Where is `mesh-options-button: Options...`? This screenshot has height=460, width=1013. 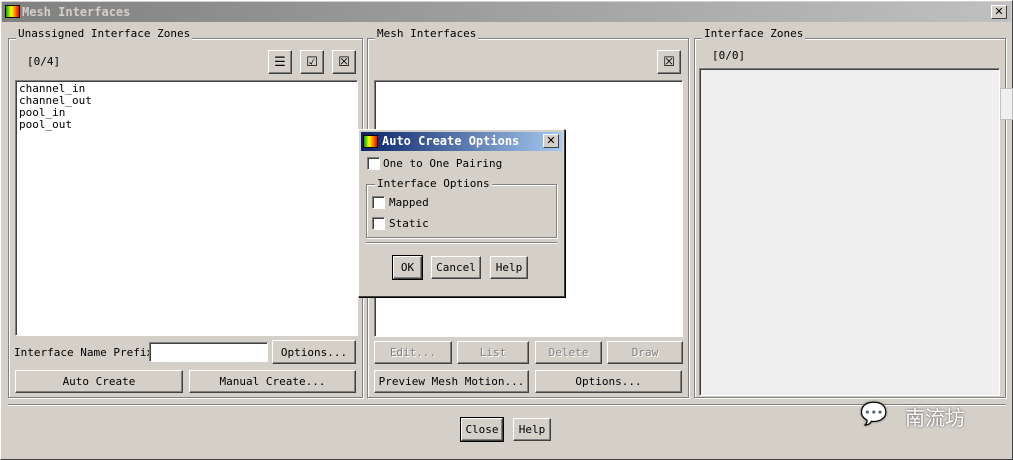 mesh-options-button: Options... is located at coordinates (608, 381).